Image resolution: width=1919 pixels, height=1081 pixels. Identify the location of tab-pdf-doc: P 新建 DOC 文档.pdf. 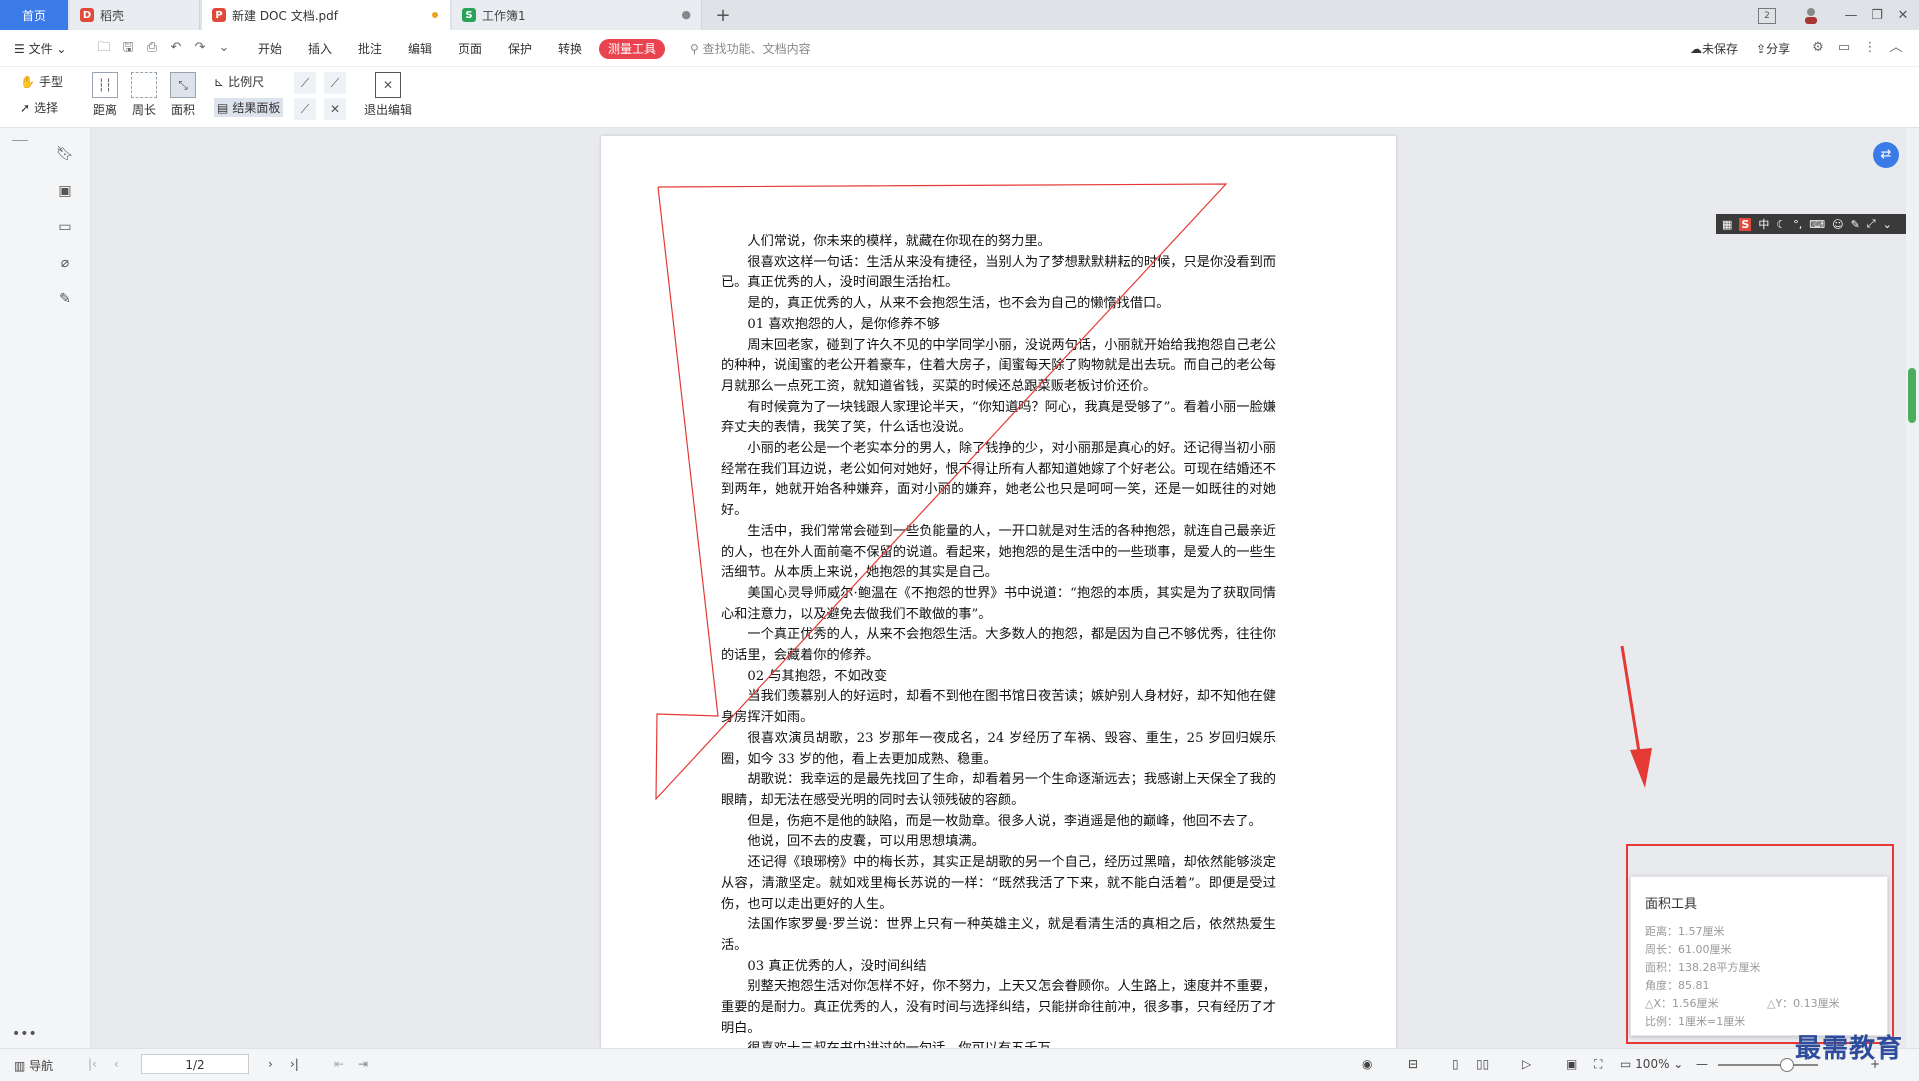
(326, 15).